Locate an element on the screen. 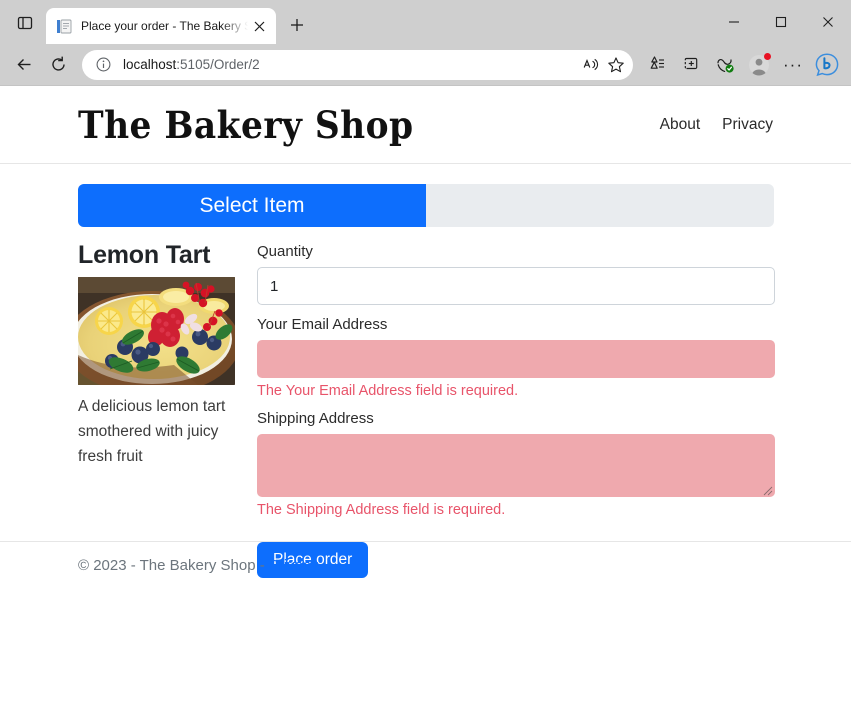  tab-search-glyph is located at coordinates (25, 23).